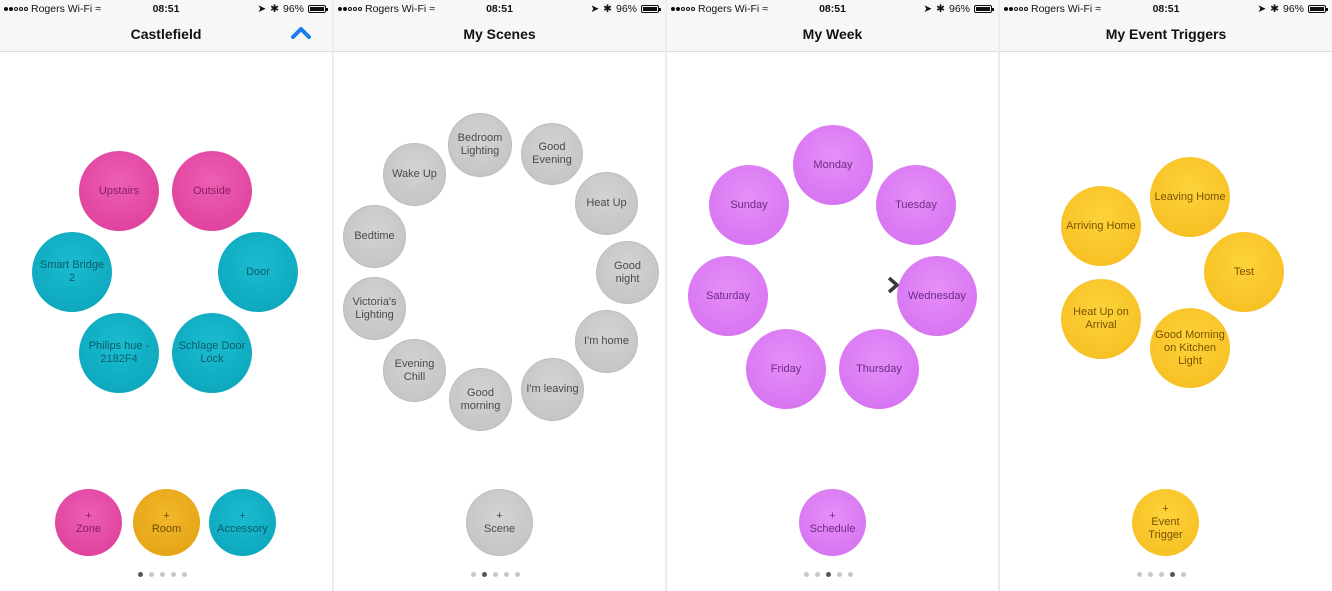  I want to click on scene-bubble-bedtime: Bedtime, so click(374, 236).